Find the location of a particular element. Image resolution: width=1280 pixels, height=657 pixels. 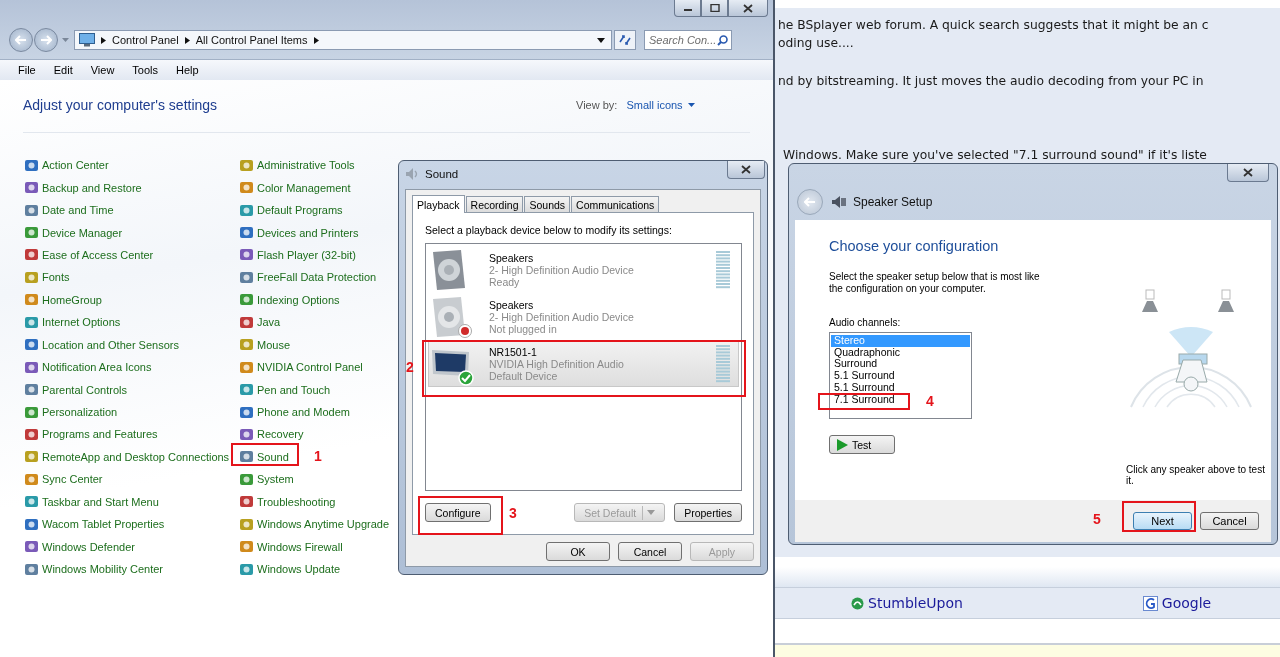

forward-button is located at coordinates (46, 40).